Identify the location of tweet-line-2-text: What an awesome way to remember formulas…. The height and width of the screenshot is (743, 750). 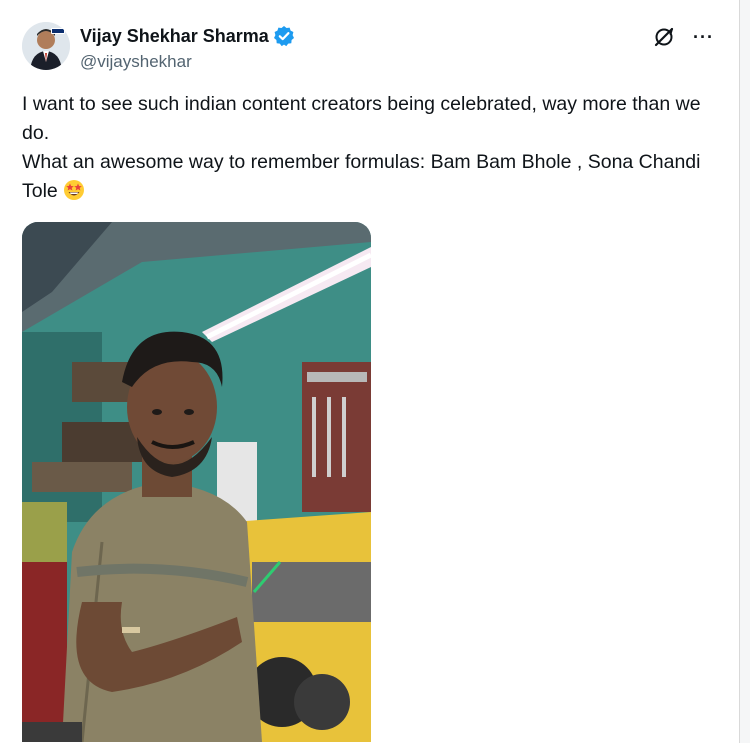
(361, 176).